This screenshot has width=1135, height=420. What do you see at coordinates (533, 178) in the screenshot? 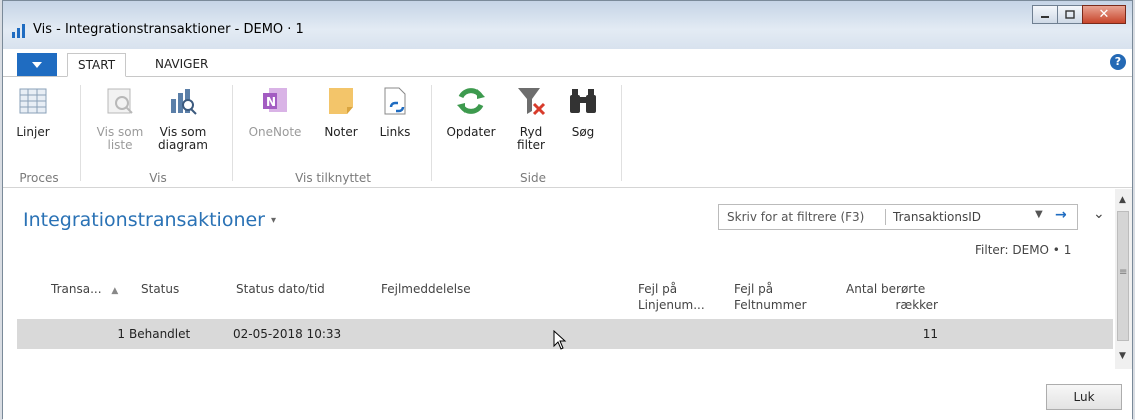
I see `group-label-side: Side` at bounding box center [533, 178].